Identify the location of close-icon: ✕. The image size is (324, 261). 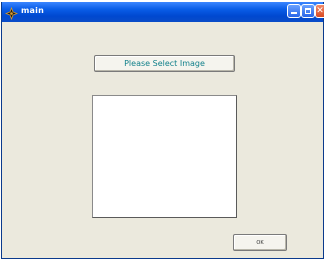
(320, 10).